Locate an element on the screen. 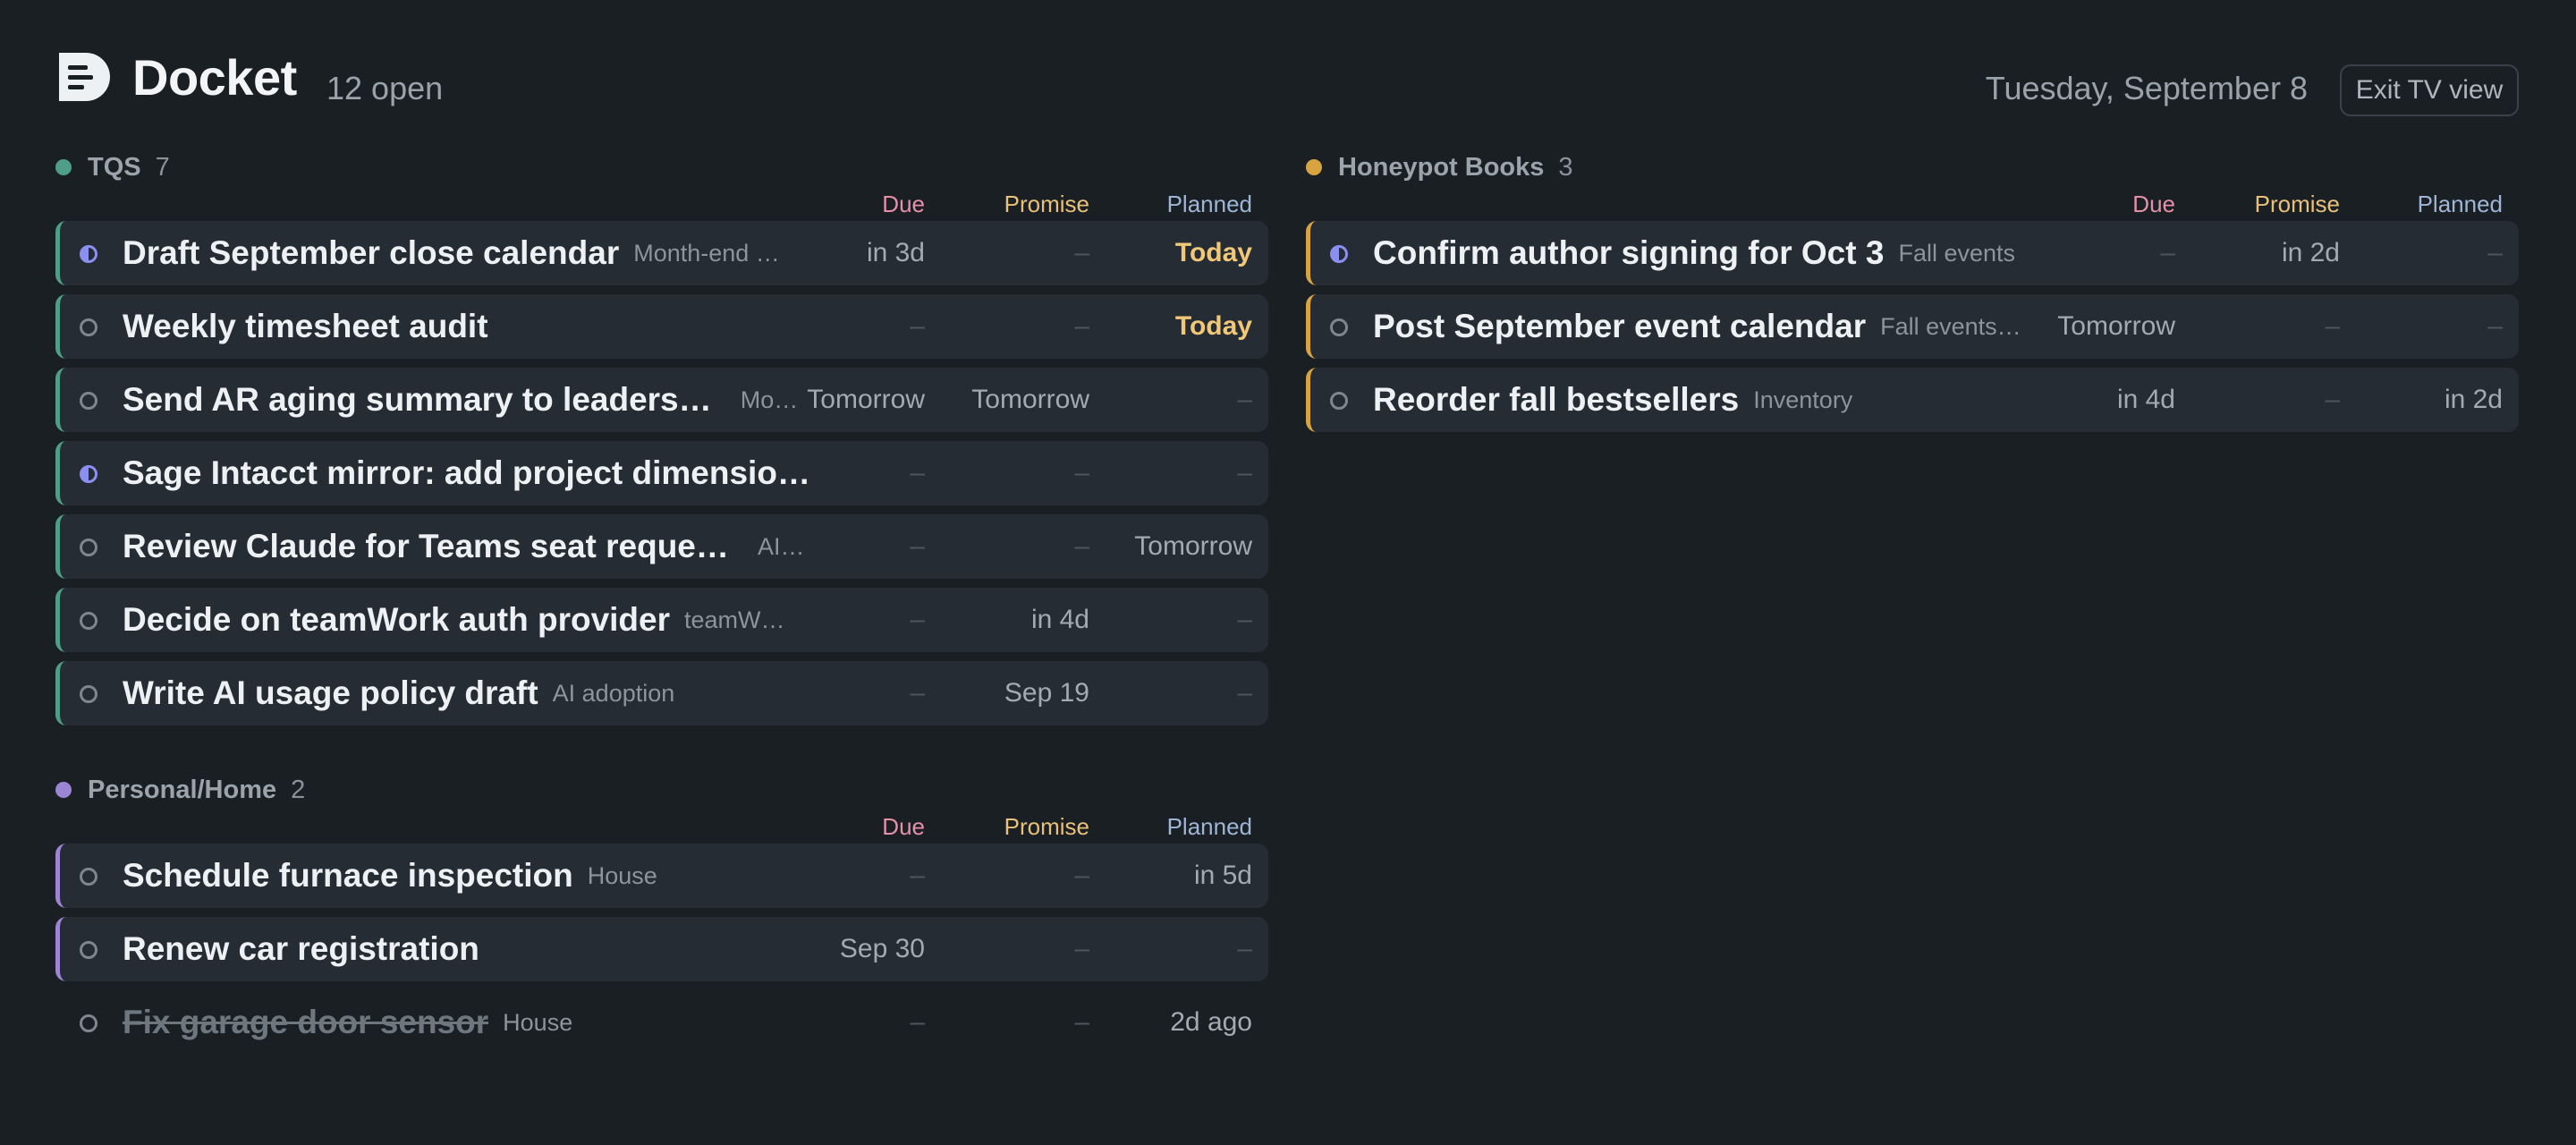  task-title-wrap: Reorder fall bestsellers Inventory is located at coordinates (1717, 400).